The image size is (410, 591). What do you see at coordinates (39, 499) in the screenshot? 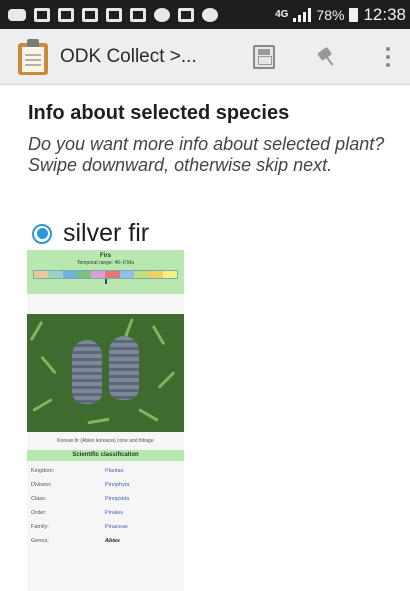
I see `row-key: Class:` at bounding box center [39, 499].